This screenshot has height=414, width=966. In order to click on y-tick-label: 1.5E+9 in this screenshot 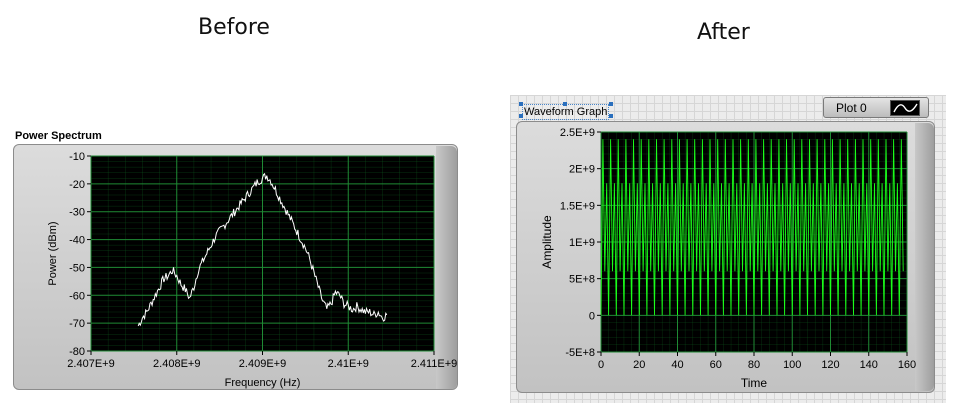, I will do `click(577, 206)`.